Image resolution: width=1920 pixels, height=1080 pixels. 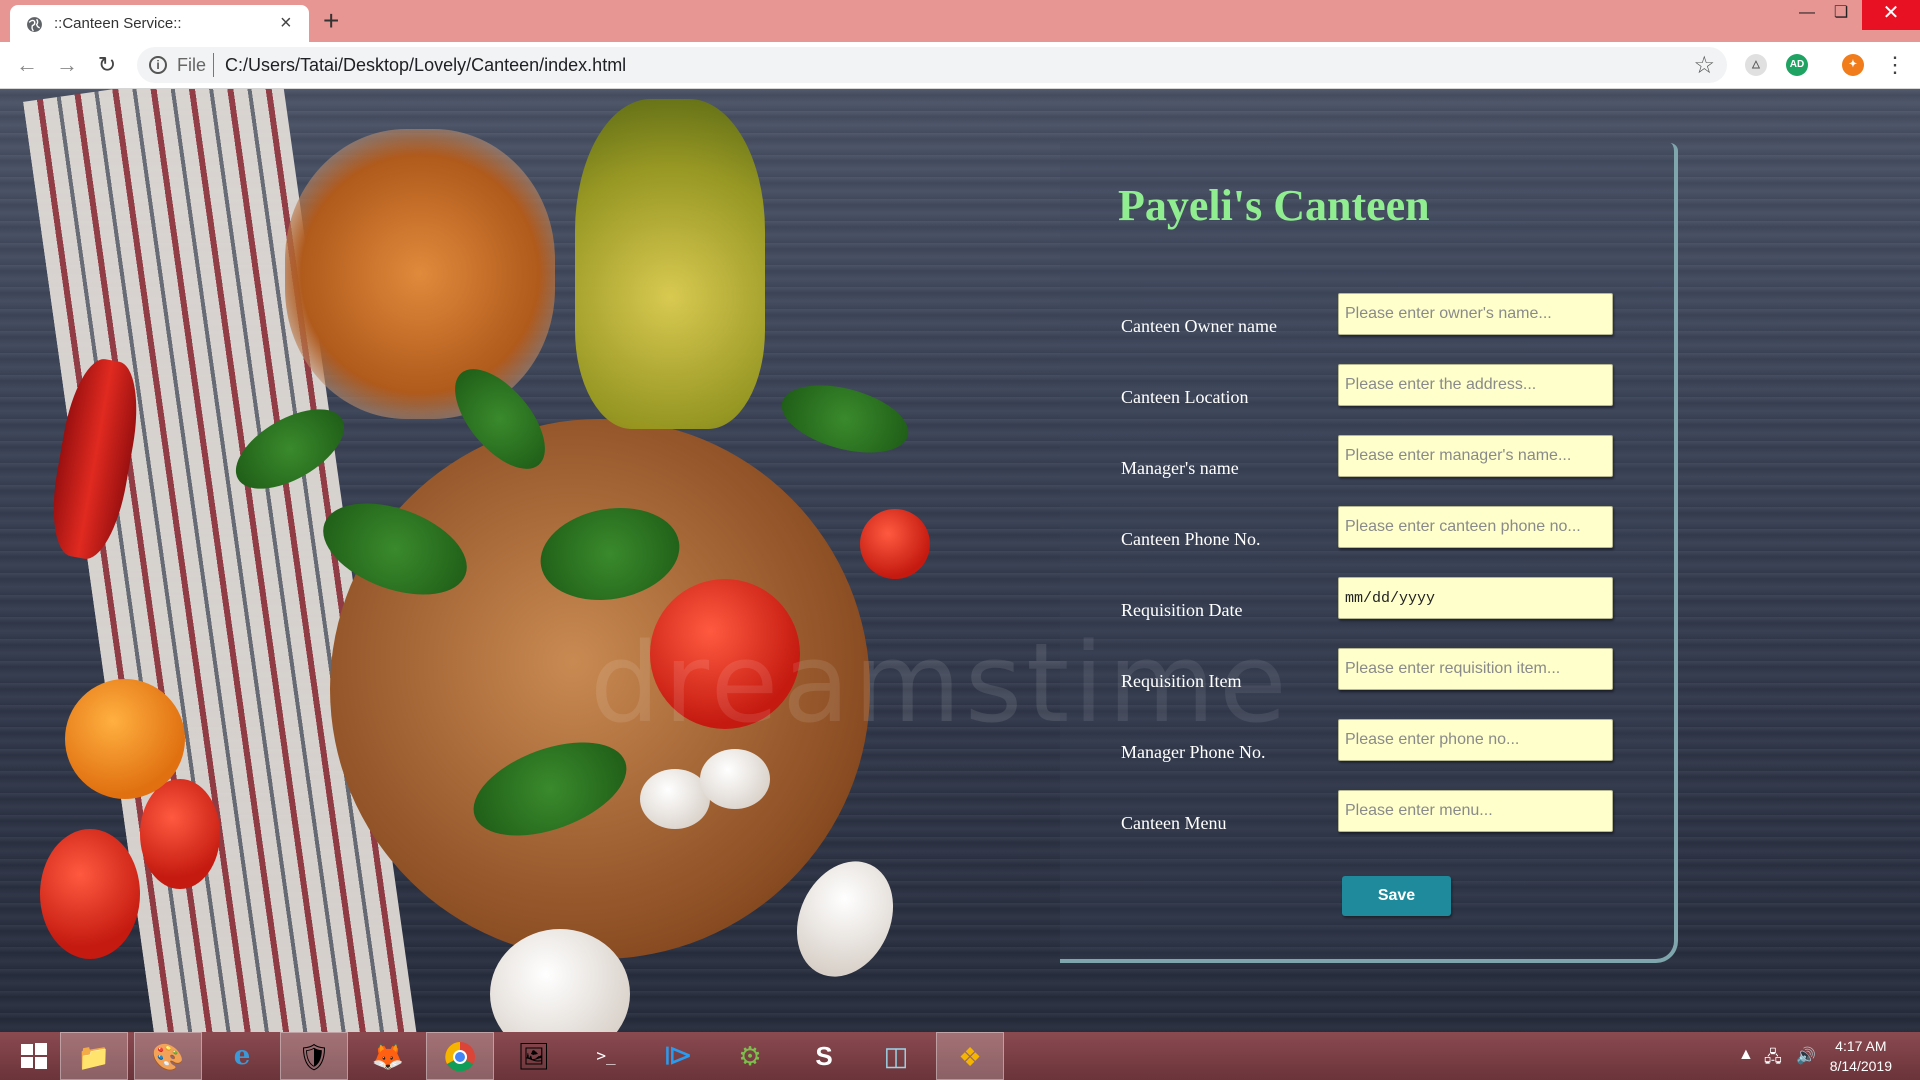 I want to click on requisition-item-input, so click(x=1475, y=669).